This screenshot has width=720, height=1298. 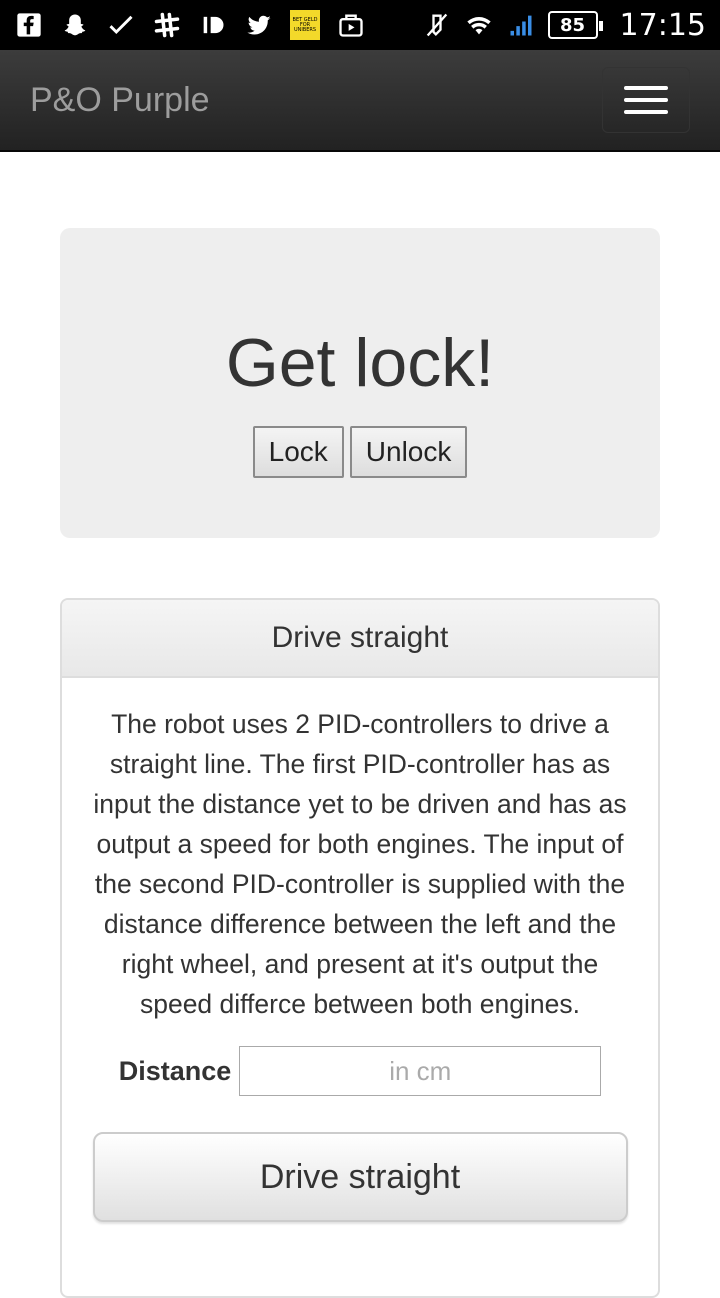 What do you see at coordinates (408, 452) in the screenshot?
I see `unlock-button: Unlock` at bounding box center [408, 452].